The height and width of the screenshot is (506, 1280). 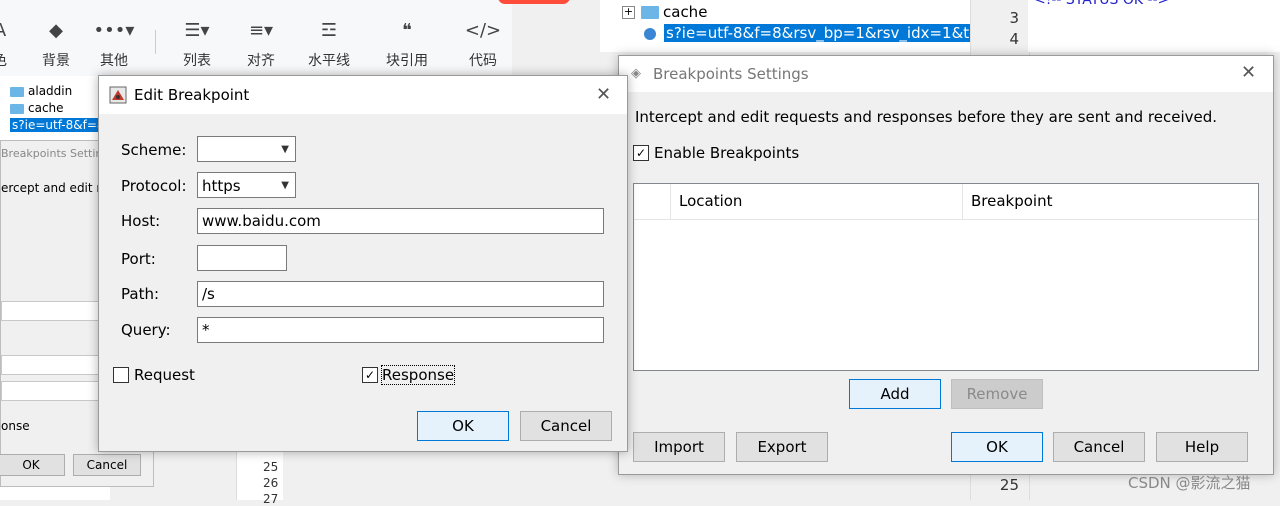 What do you see at coordinates (192, 95) in the screenshot?
I see `dialog-title: Edit Breakpoint` at bounding box center [192, 95].